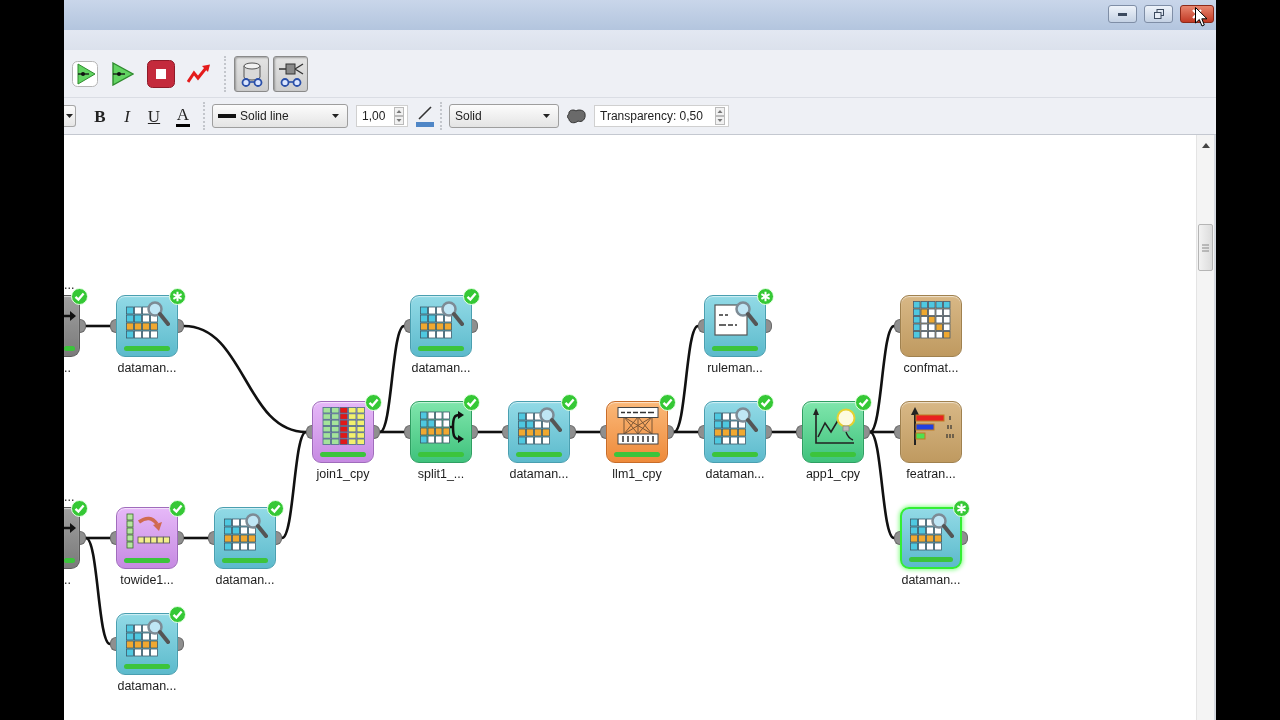 The image size is (1280, 720). Describe the element at coordinates (127, 116) in the screenshot. I see `italic-button: I` at that location.